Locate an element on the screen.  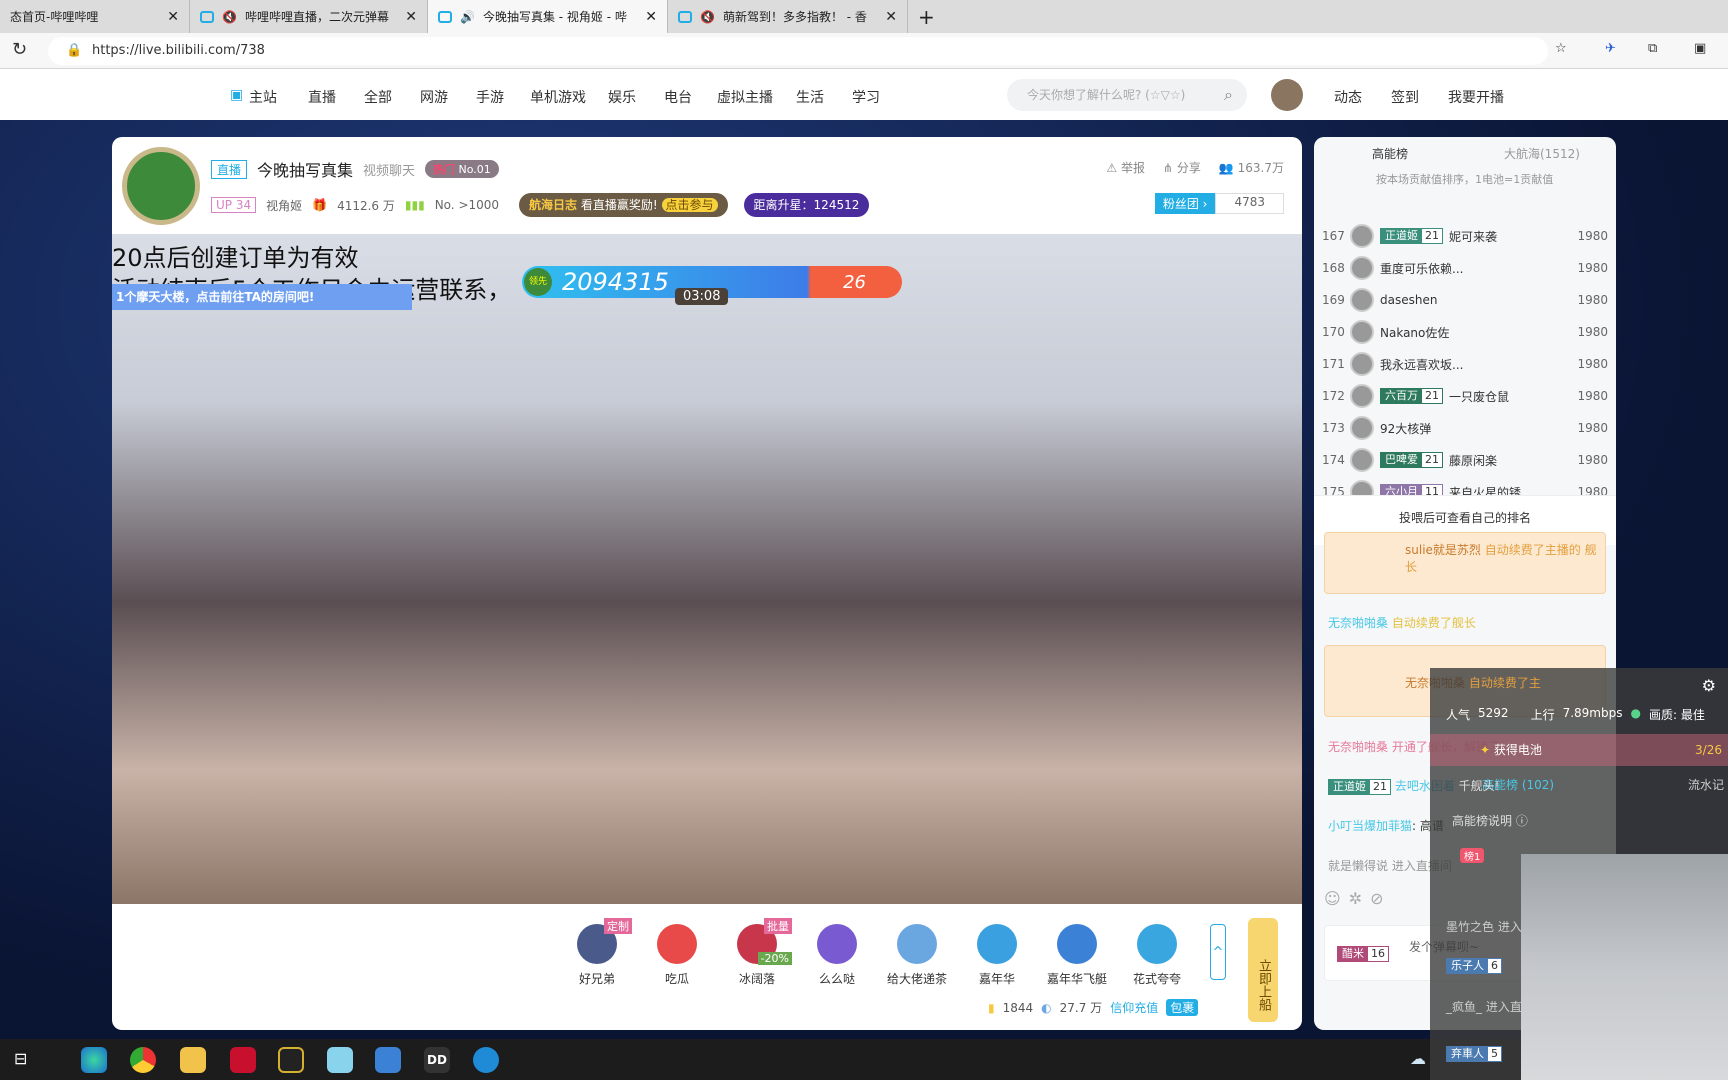
fan-medal: 醋米 16 is located at coordinates (1363, 954).